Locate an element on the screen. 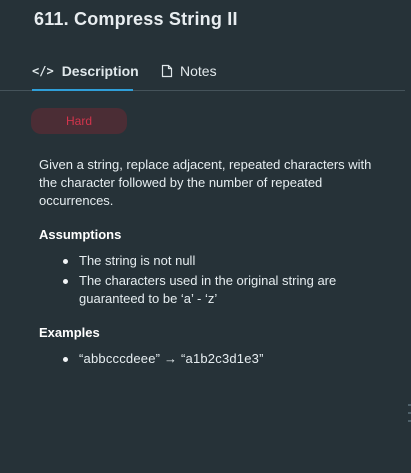  tab-description-label: Description is located at coordinates (100, 71).